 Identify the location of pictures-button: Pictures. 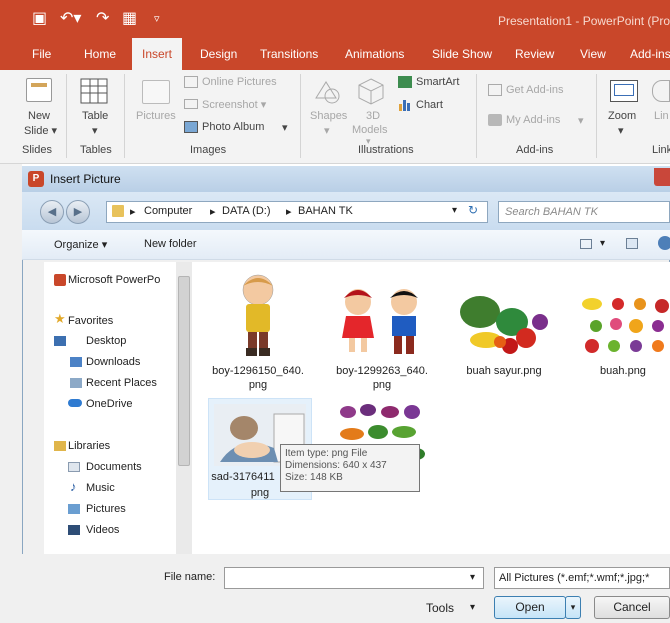
(156, 116).